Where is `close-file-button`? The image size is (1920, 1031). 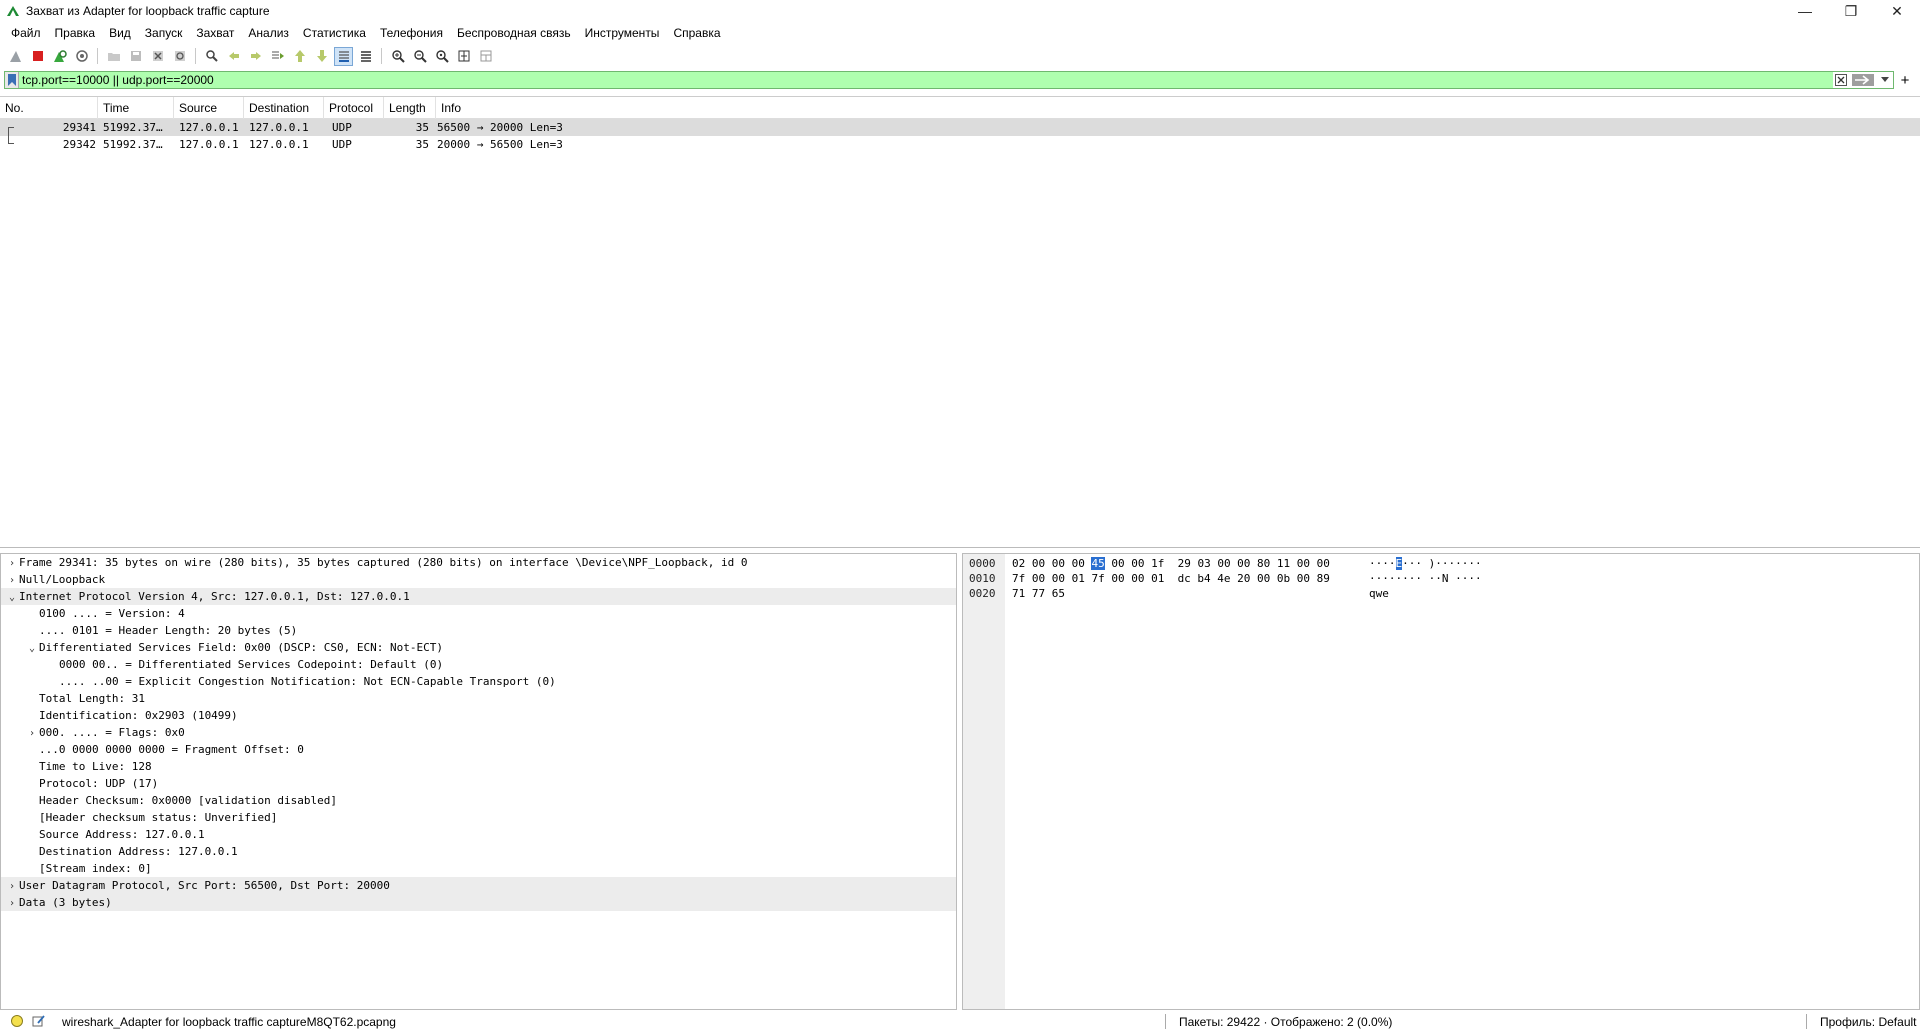 close-file-button is located at coordinates (157, 56).